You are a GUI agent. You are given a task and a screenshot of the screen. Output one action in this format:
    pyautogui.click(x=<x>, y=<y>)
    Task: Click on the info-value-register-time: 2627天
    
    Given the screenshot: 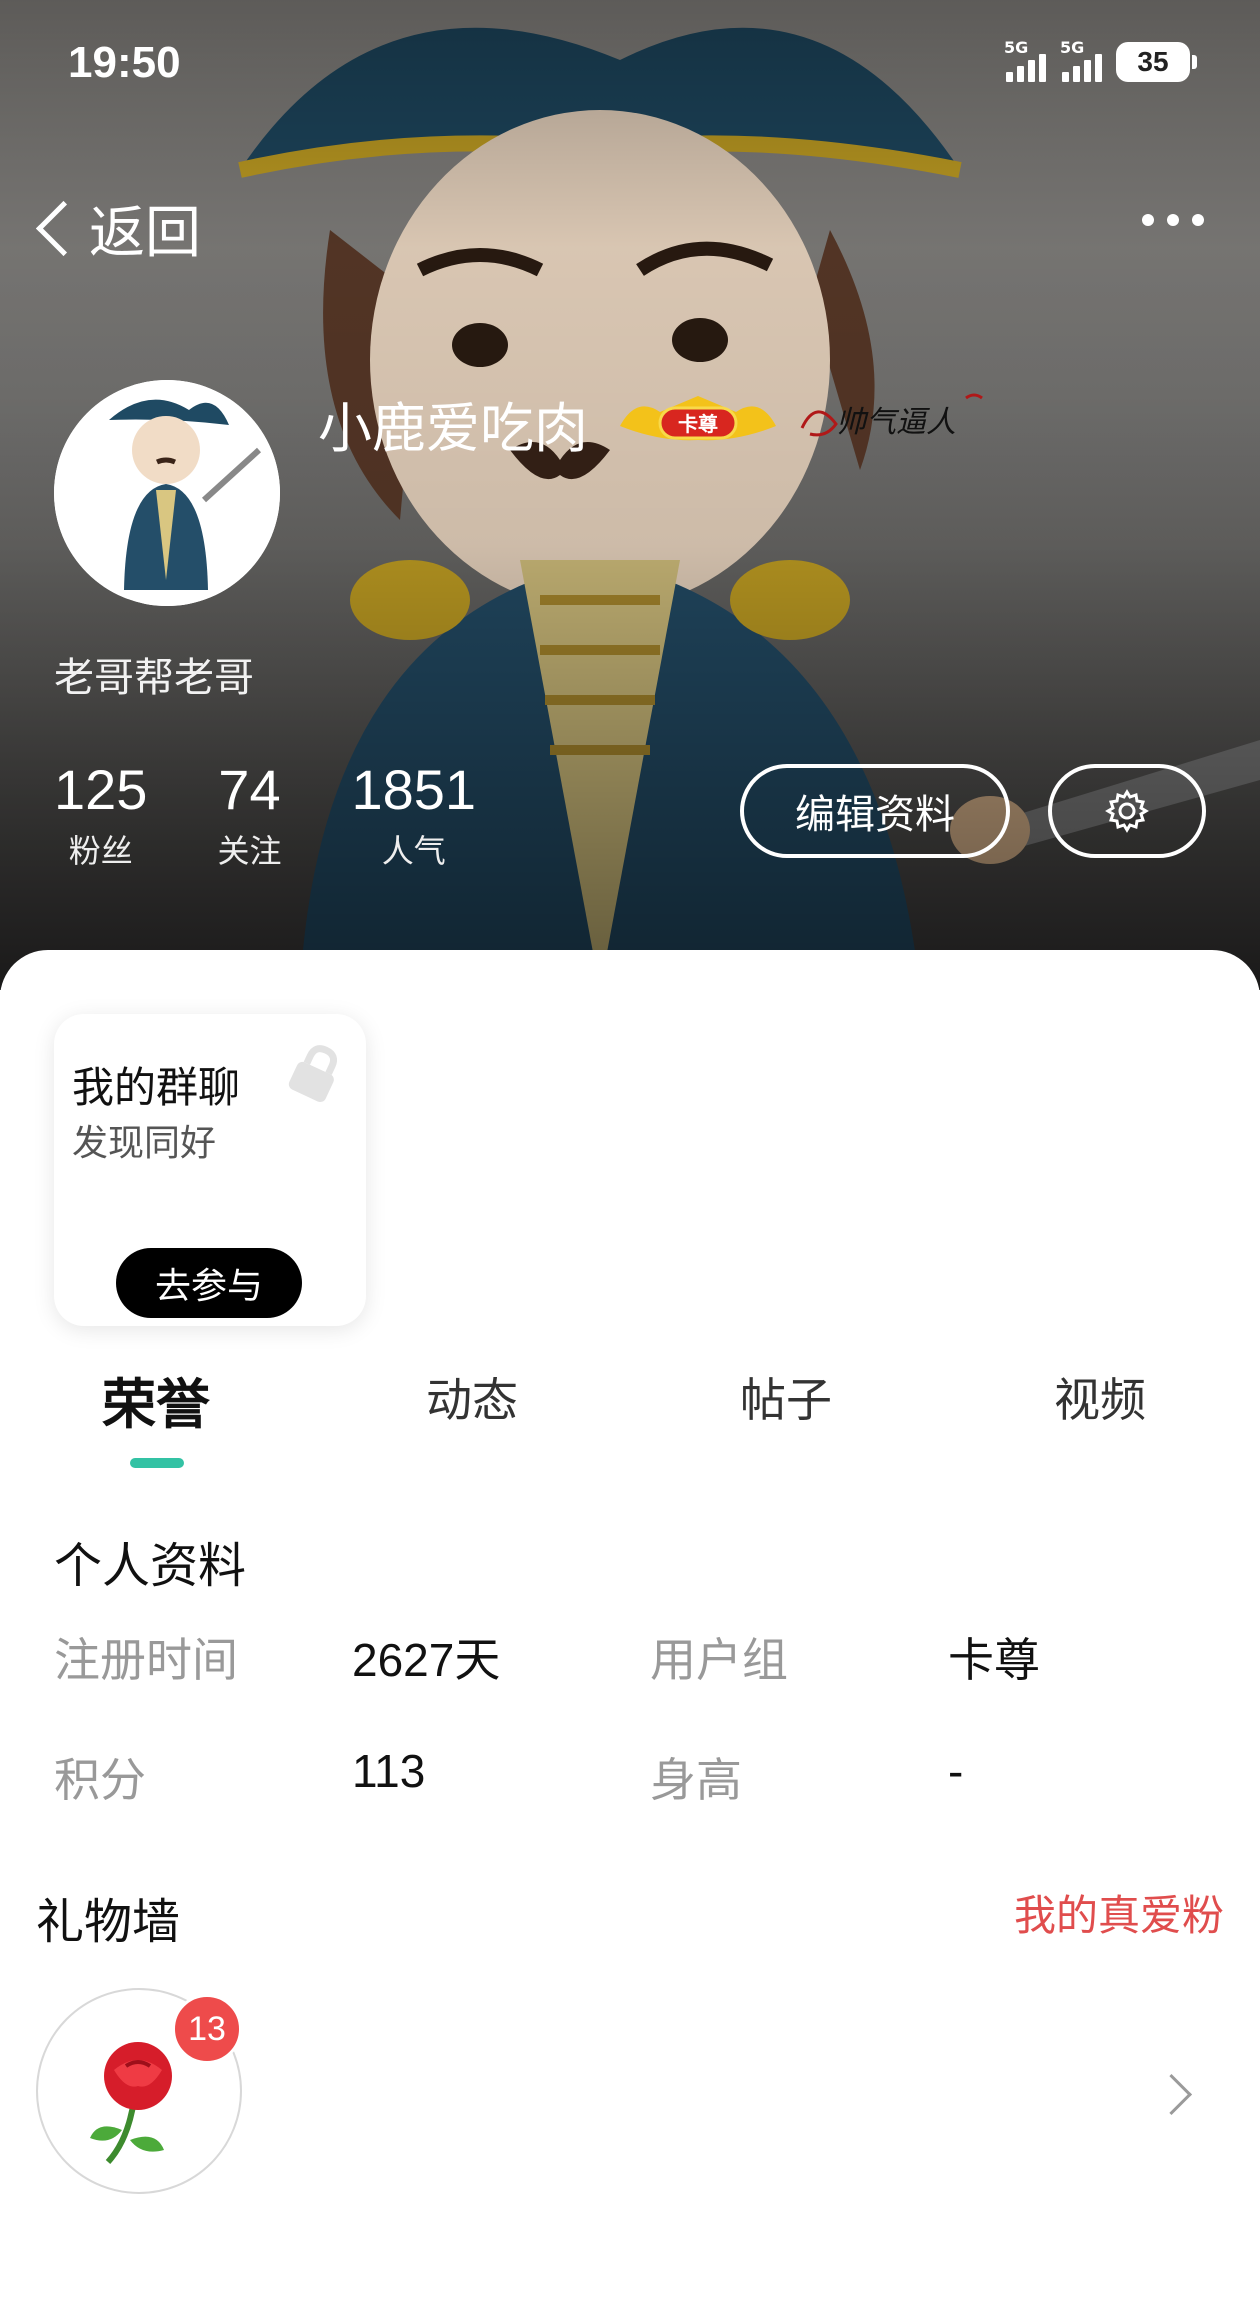 What is the action you would take?
    pyautogui.click(x=426, y=1660)
    